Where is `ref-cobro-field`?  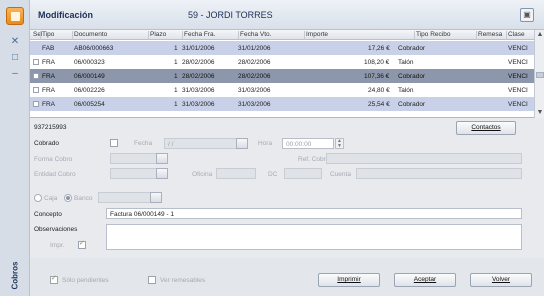 ref-cobro-field is located at coordinates (424, 158).